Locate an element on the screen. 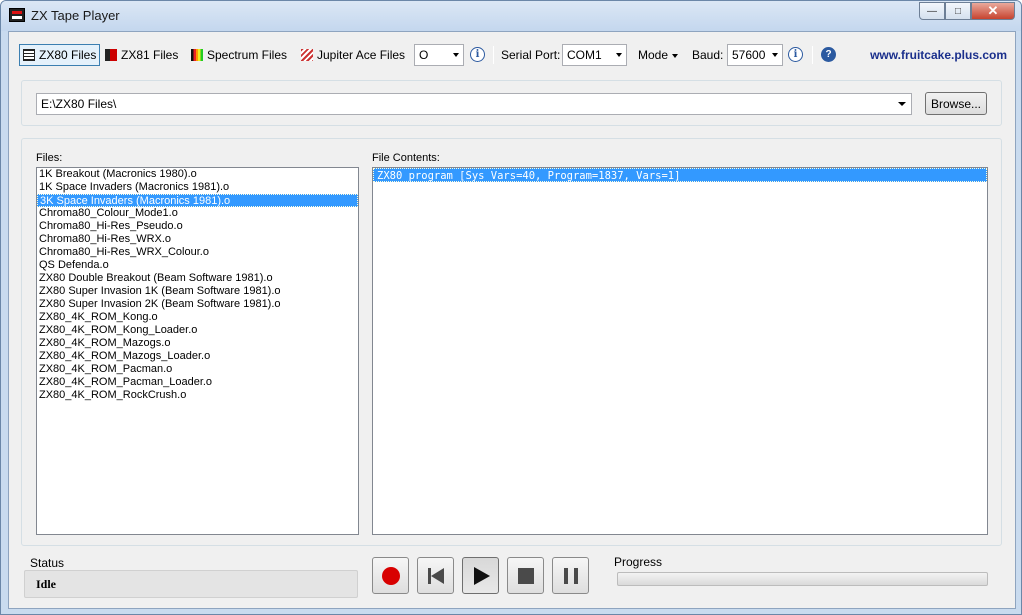  stop-icon is located at coordinates (525, 575).